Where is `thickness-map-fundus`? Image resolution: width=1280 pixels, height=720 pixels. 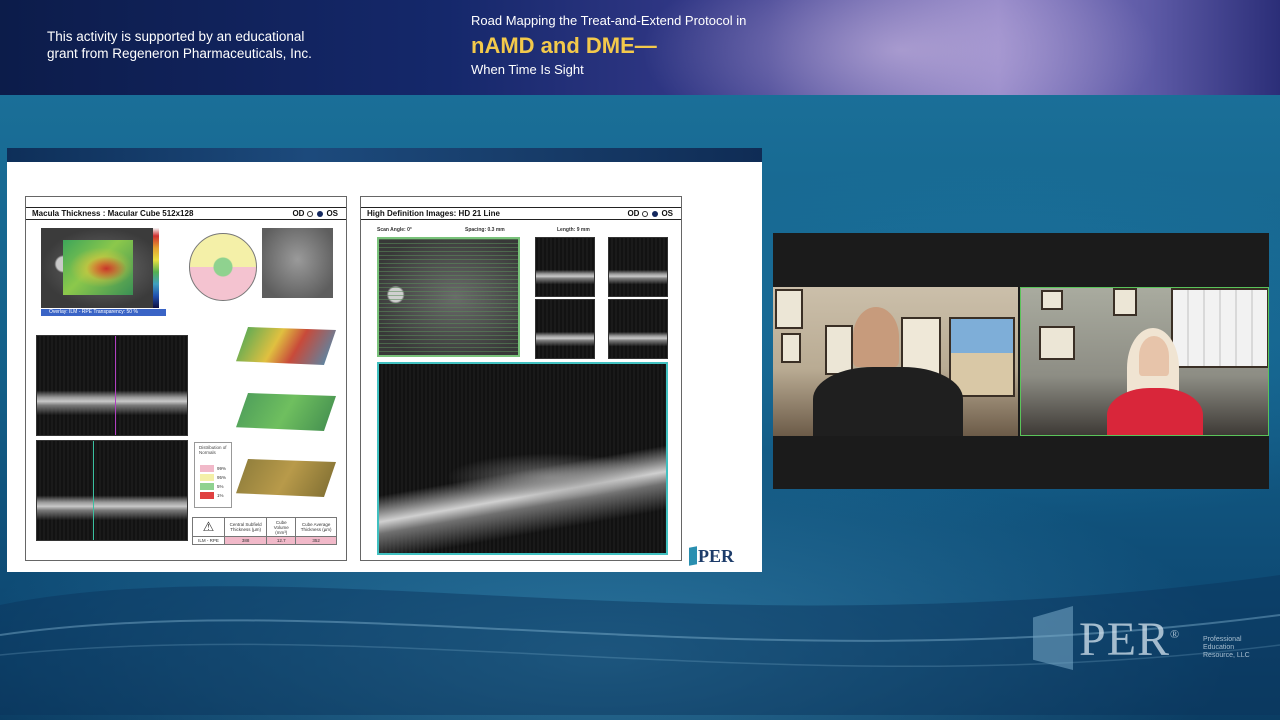
thickness-map-fundus is located at coordinates (97, 268).